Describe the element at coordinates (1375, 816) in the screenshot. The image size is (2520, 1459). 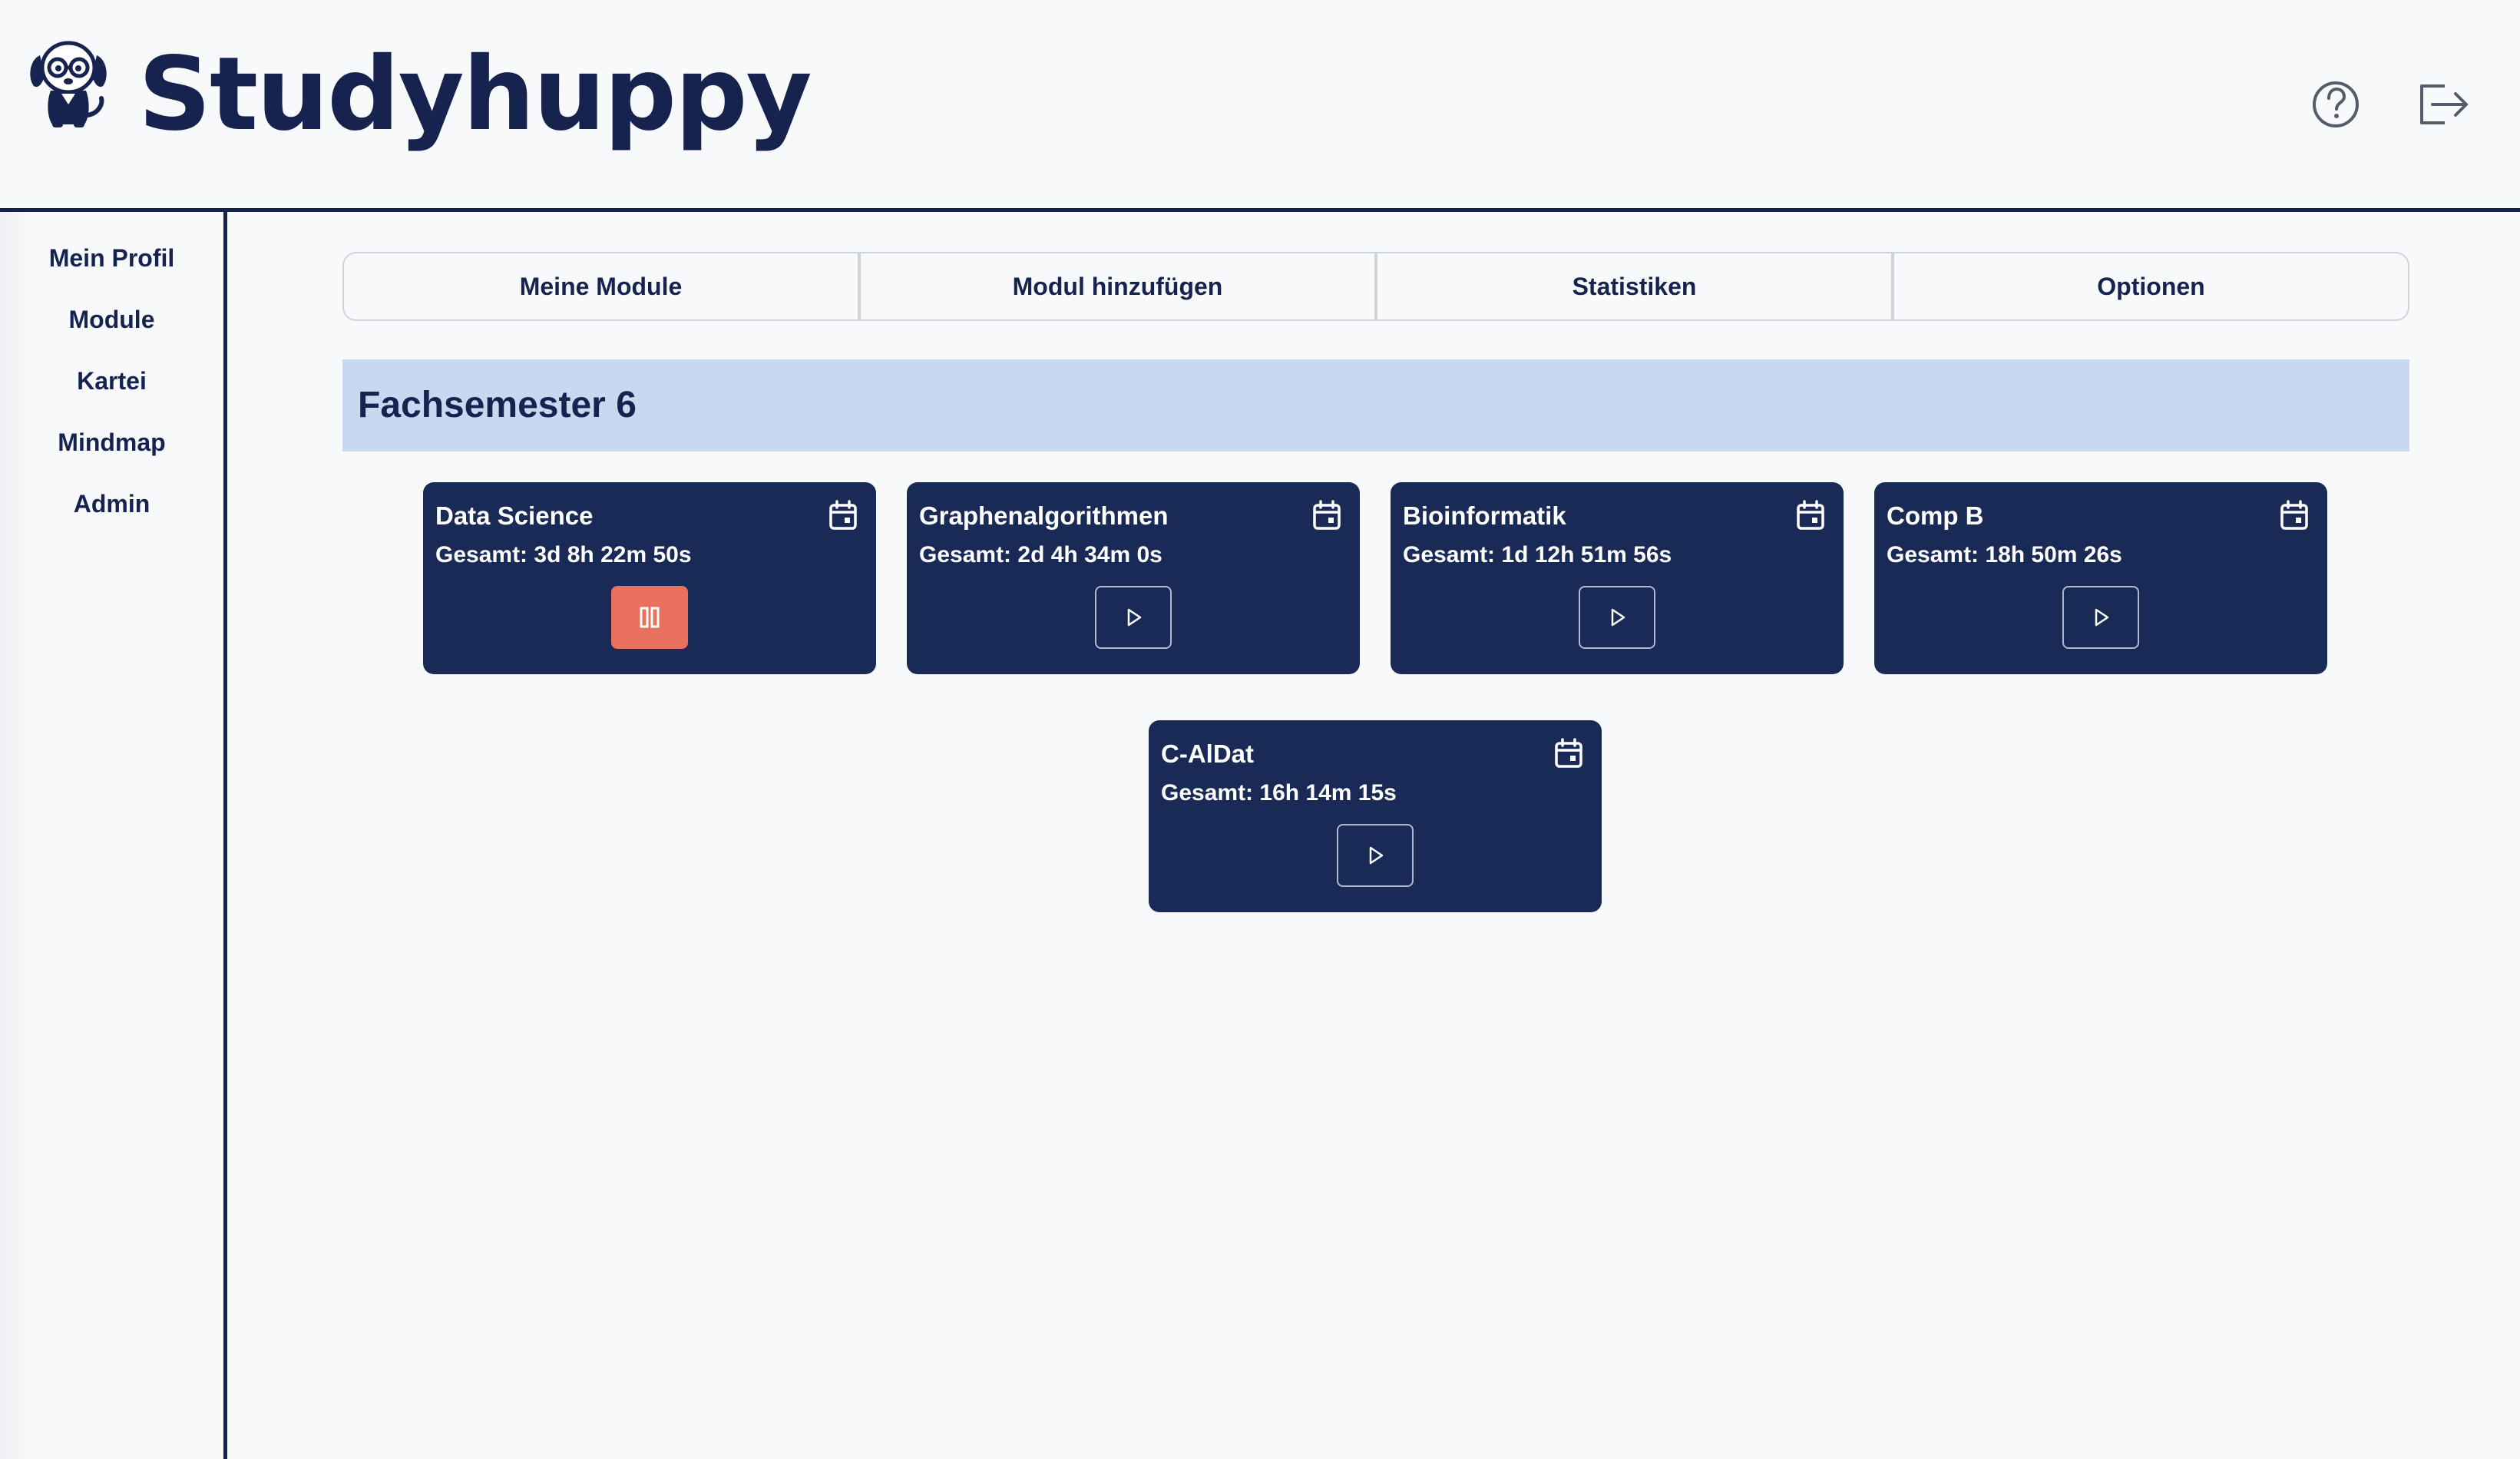
I see `module-card: C-AlDat Gesamt: 16h 14m 15s` at that location.